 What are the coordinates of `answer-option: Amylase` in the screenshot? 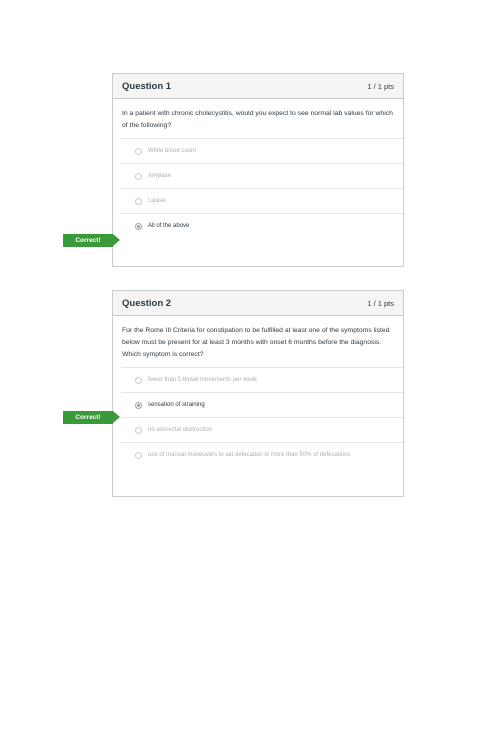 It's located at (262, 175).